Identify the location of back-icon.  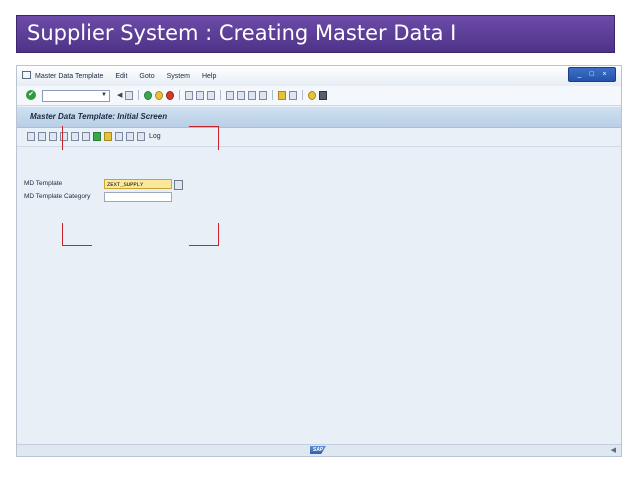
(148, 95).